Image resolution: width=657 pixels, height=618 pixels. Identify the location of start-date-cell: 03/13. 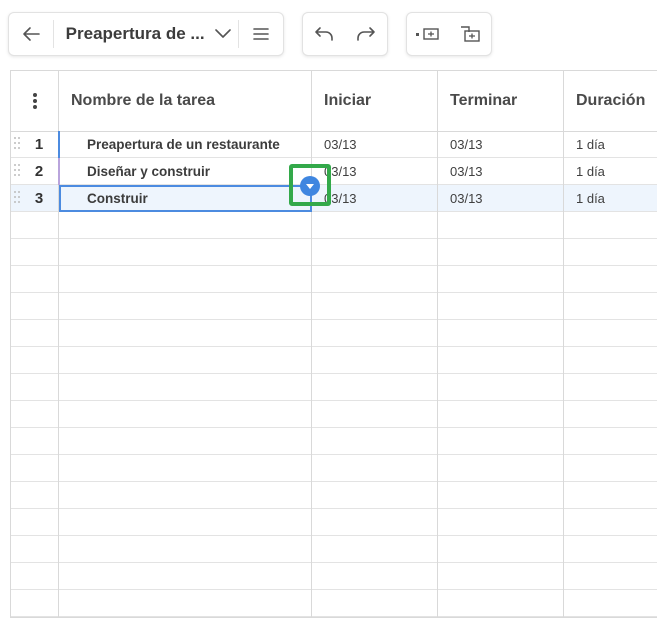
(375, 144).